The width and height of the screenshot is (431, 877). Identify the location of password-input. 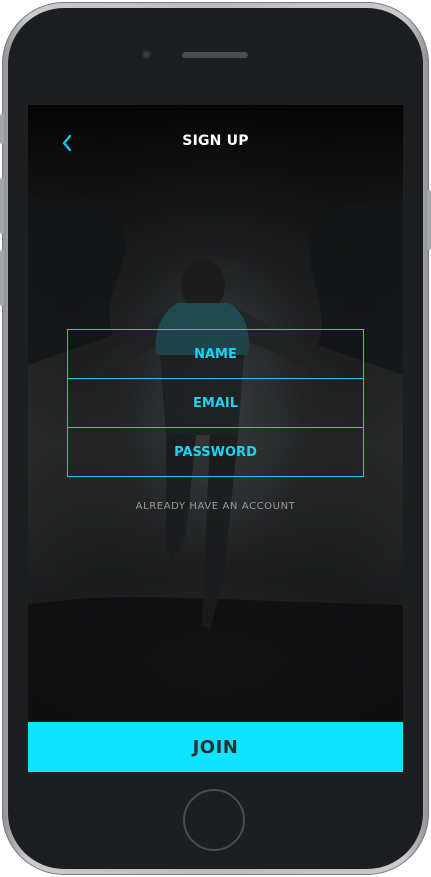
(215, 452).